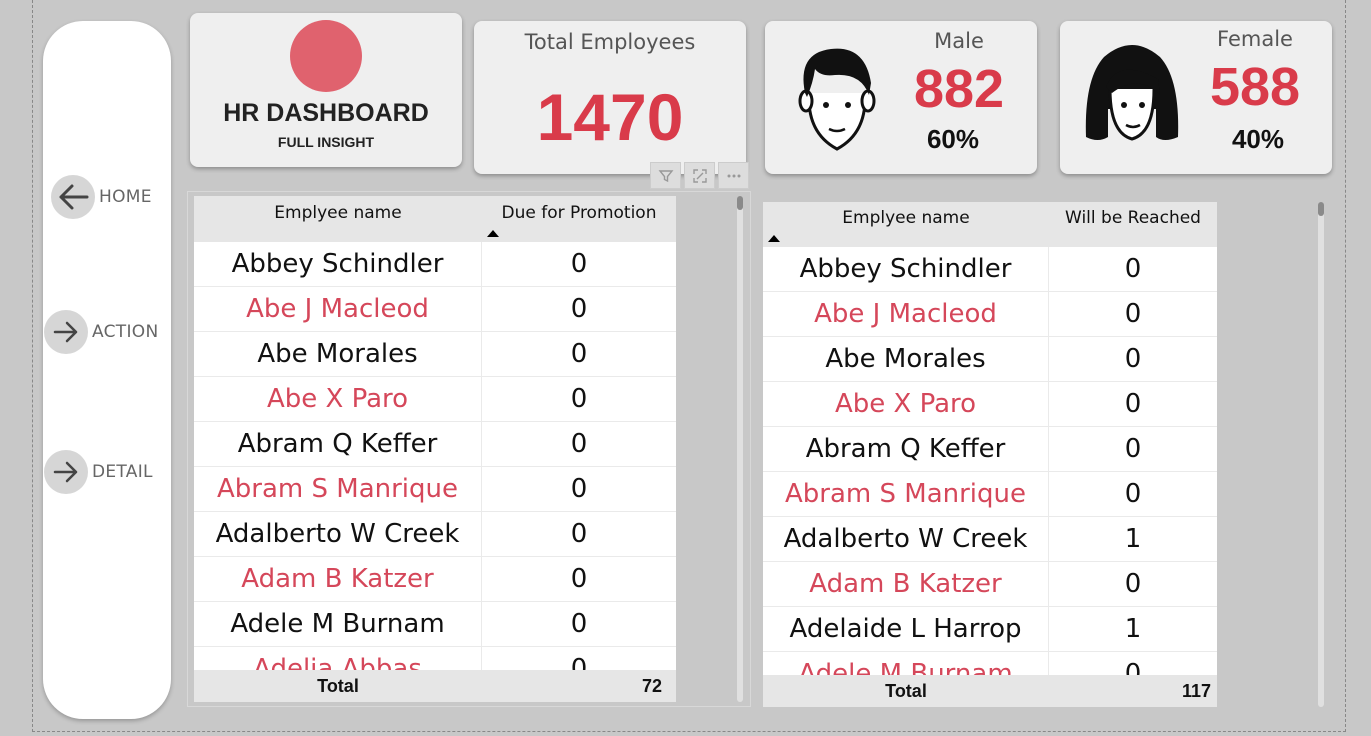 The width and height of the screenshot is (1371, 736). Describe the element at coordinates (122, 472) in the screenshot. I see `detail-label: DETAIL` at that location.